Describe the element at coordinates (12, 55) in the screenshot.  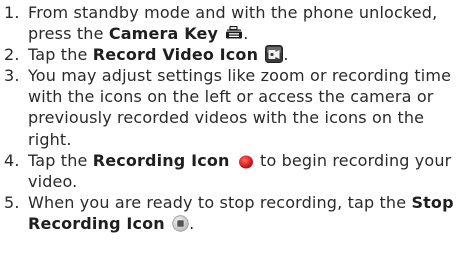
I see `step-number: 2.` at that location.